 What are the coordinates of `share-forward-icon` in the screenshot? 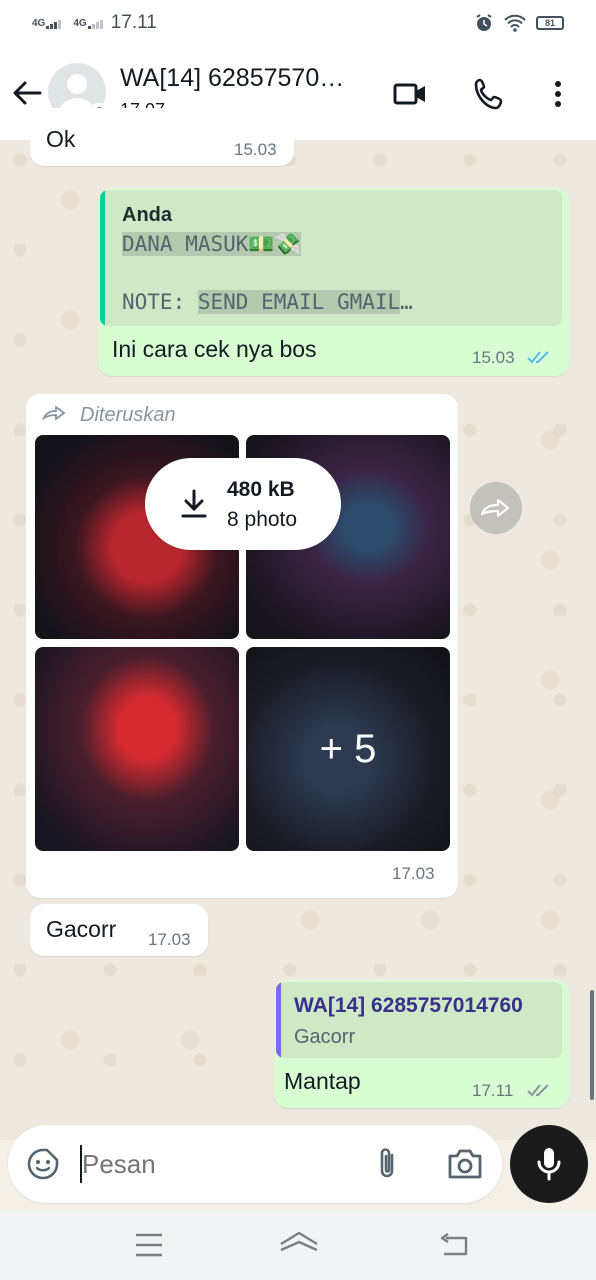 It's located at (495, 508).